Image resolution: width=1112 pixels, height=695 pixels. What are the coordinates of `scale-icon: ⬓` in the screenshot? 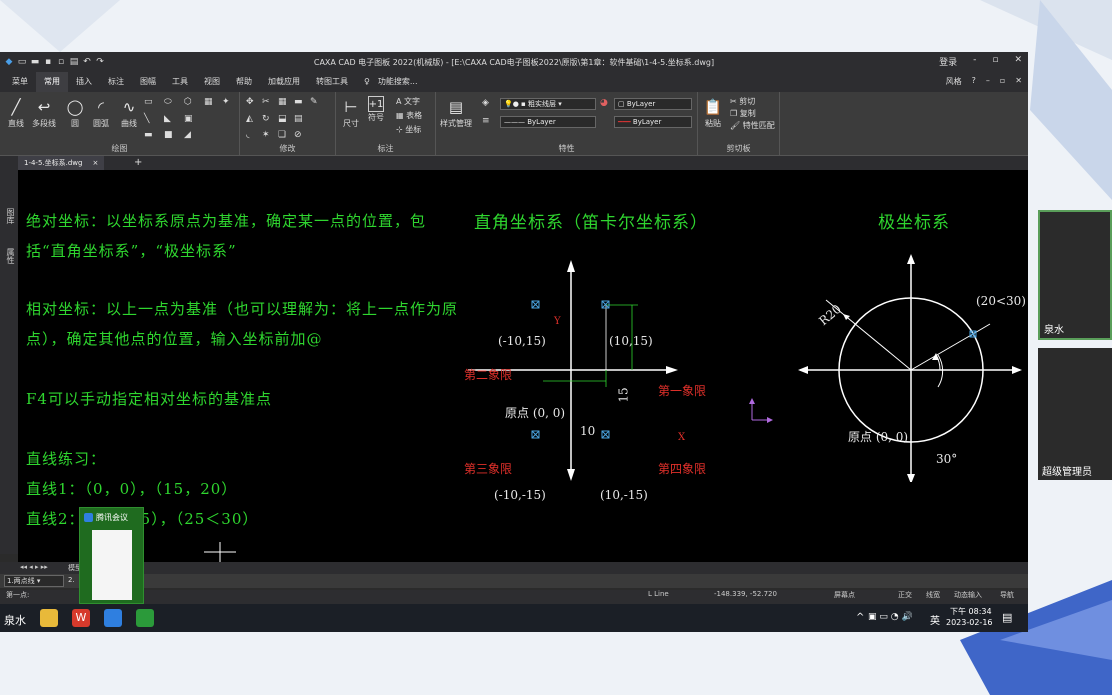 It's located at (282, 119).